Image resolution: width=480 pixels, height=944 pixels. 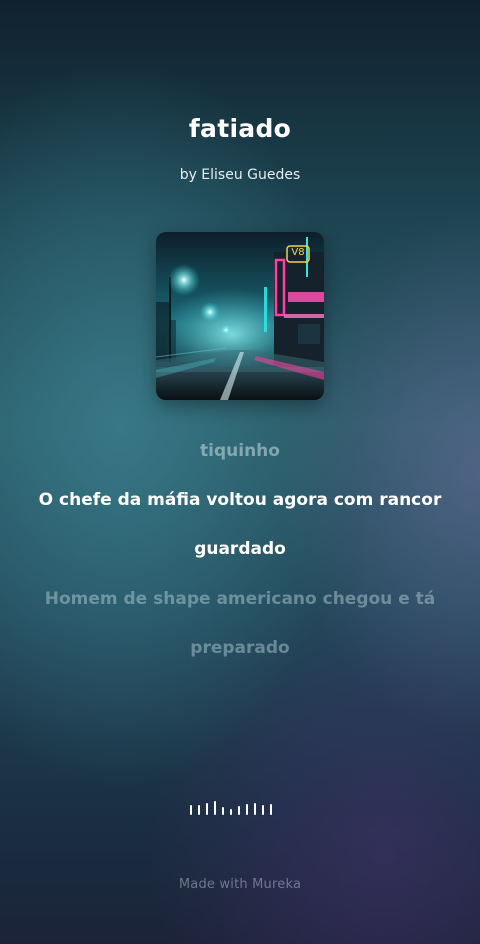 I want to click on lyric-line-previous: tiquinho, so click(x=240, y=451).